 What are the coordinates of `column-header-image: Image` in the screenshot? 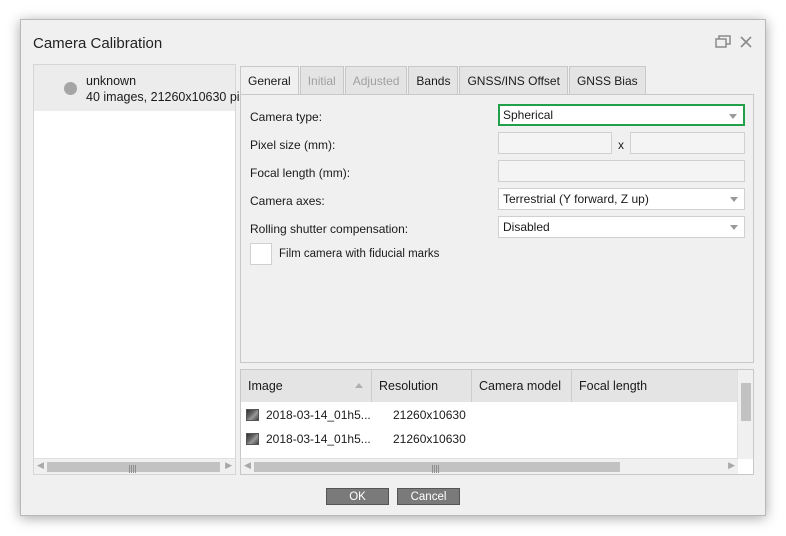 It's located at (306, 386).